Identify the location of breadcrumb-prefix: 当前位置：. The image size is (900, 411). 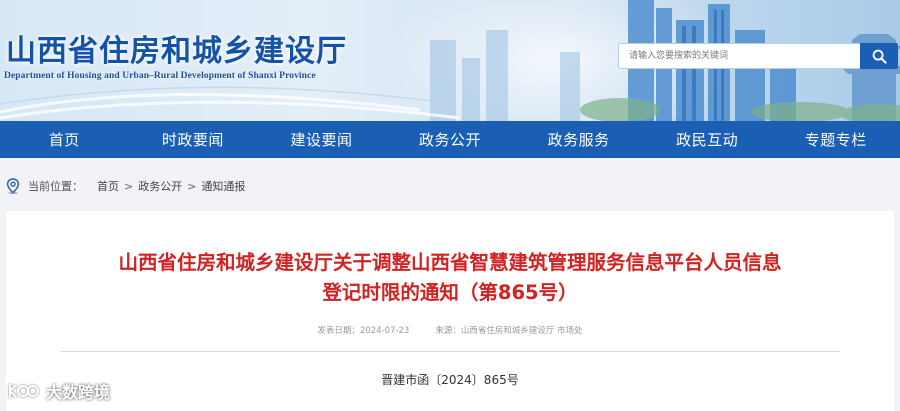
(55, 186).